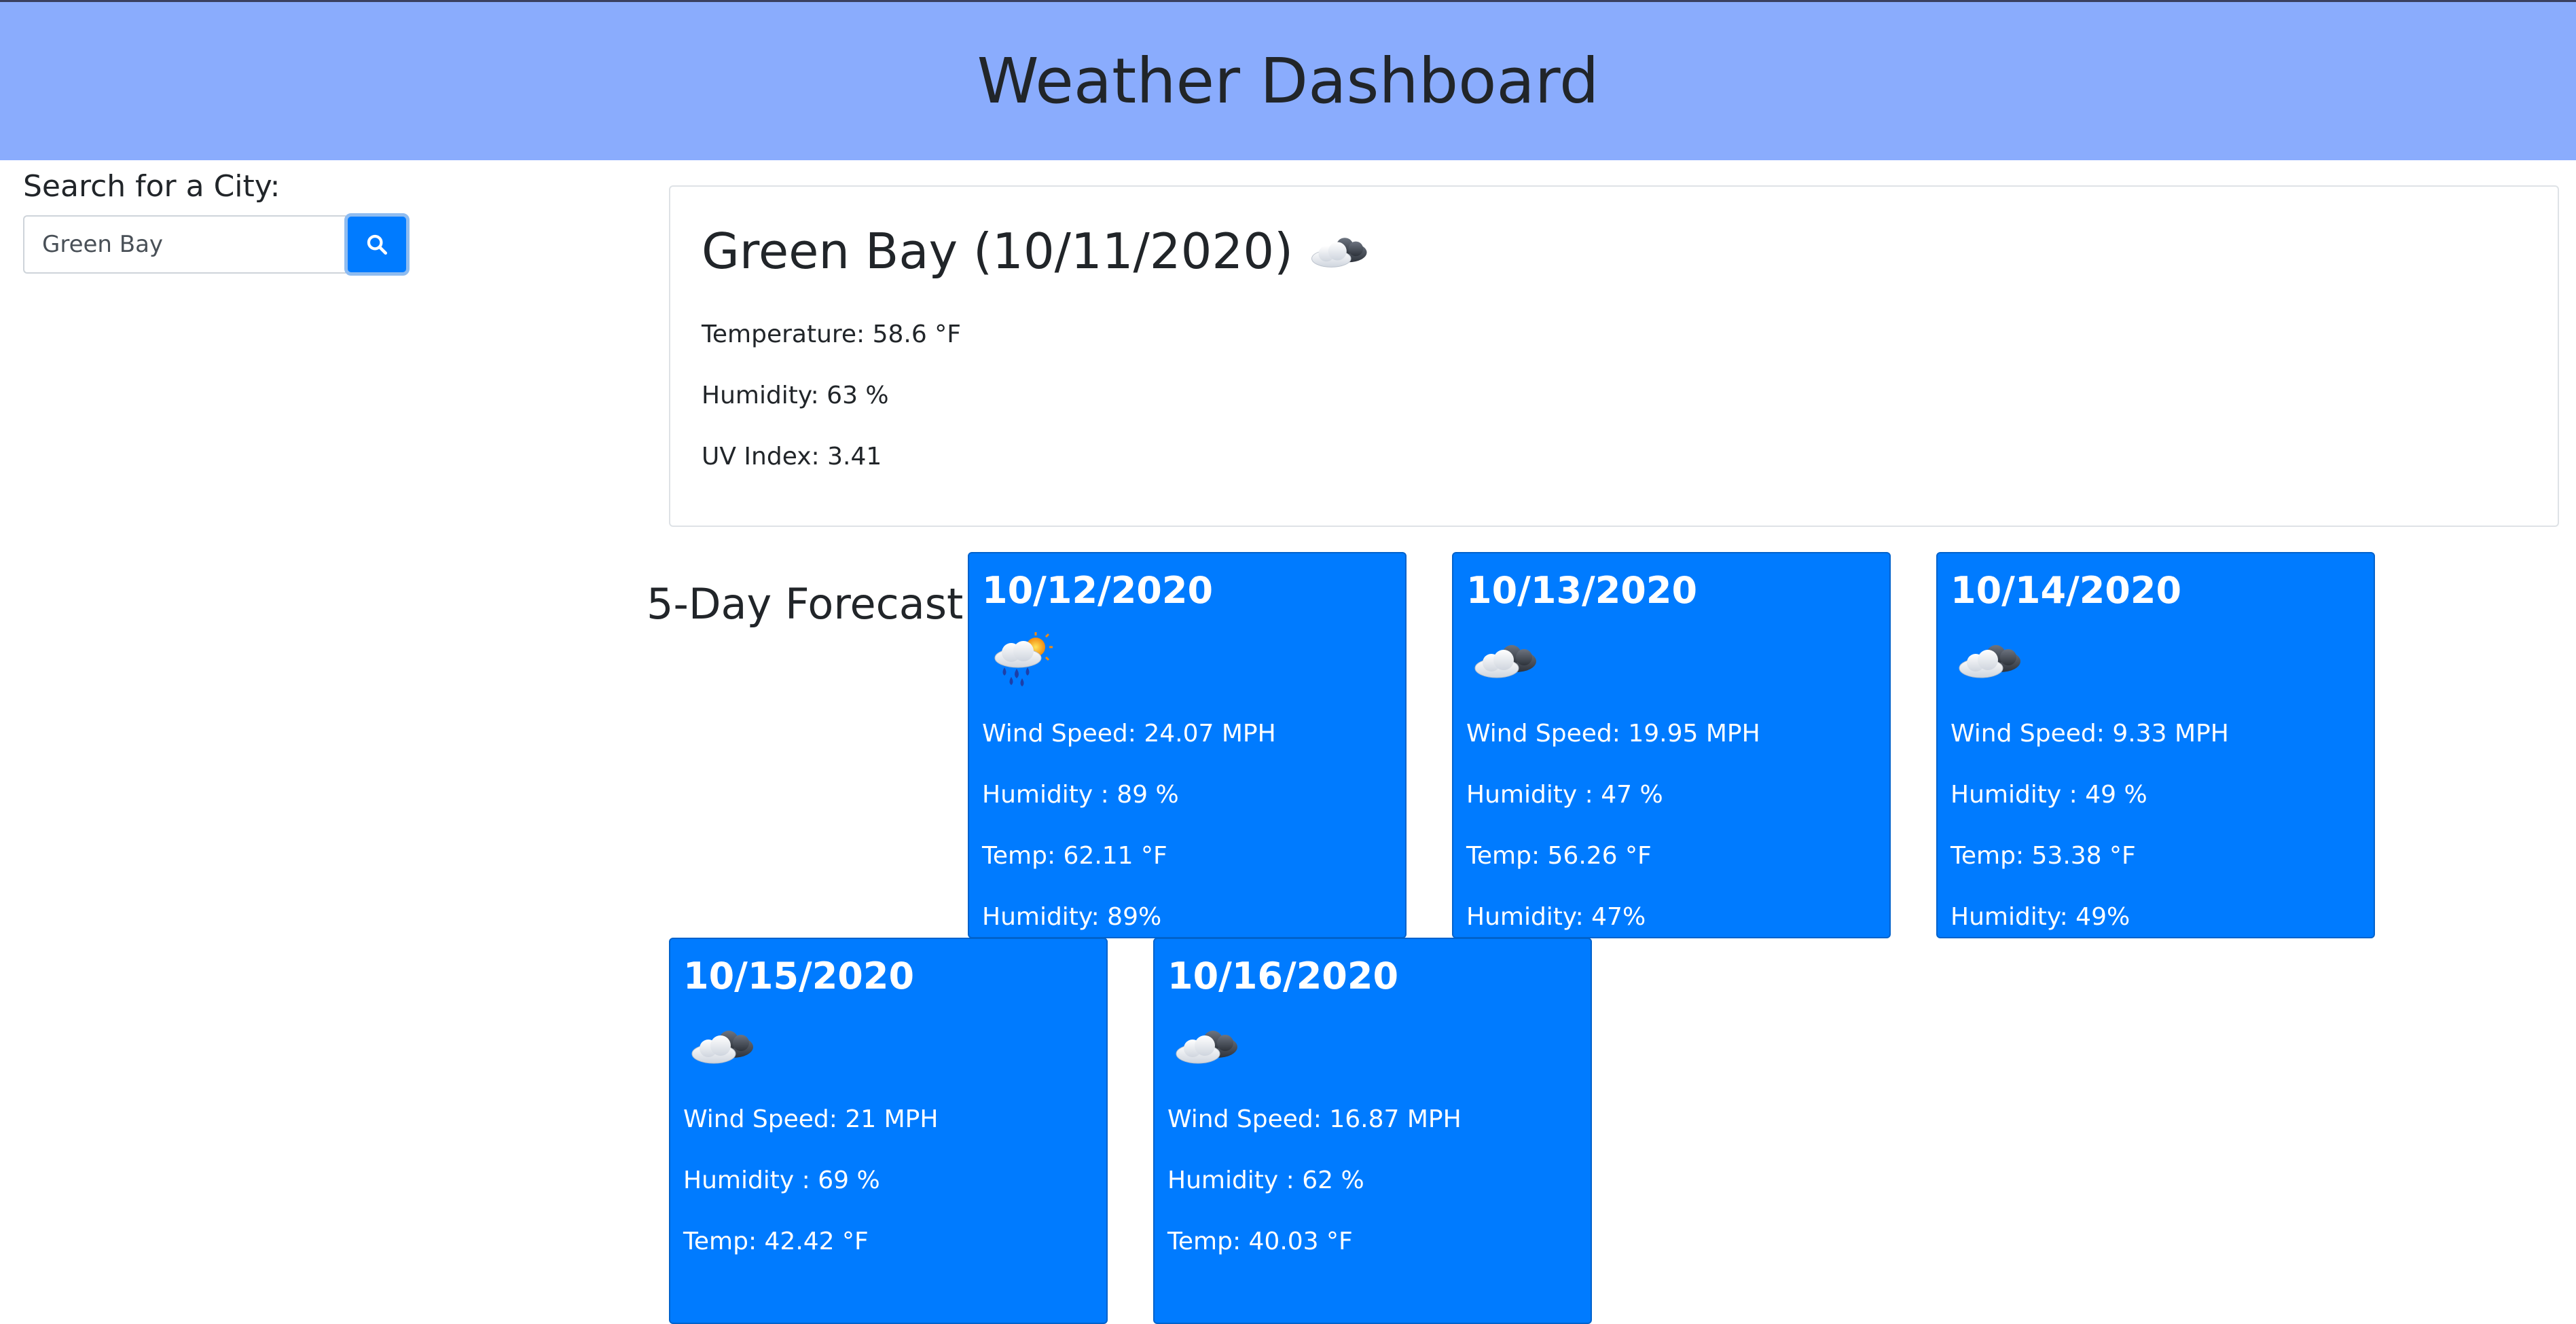 The image size is (2576, 1324). Describe the element at coordinates (781, 1180) in the screenshot. I see `forecast-humidity: Humidity : 69 %` at that location.